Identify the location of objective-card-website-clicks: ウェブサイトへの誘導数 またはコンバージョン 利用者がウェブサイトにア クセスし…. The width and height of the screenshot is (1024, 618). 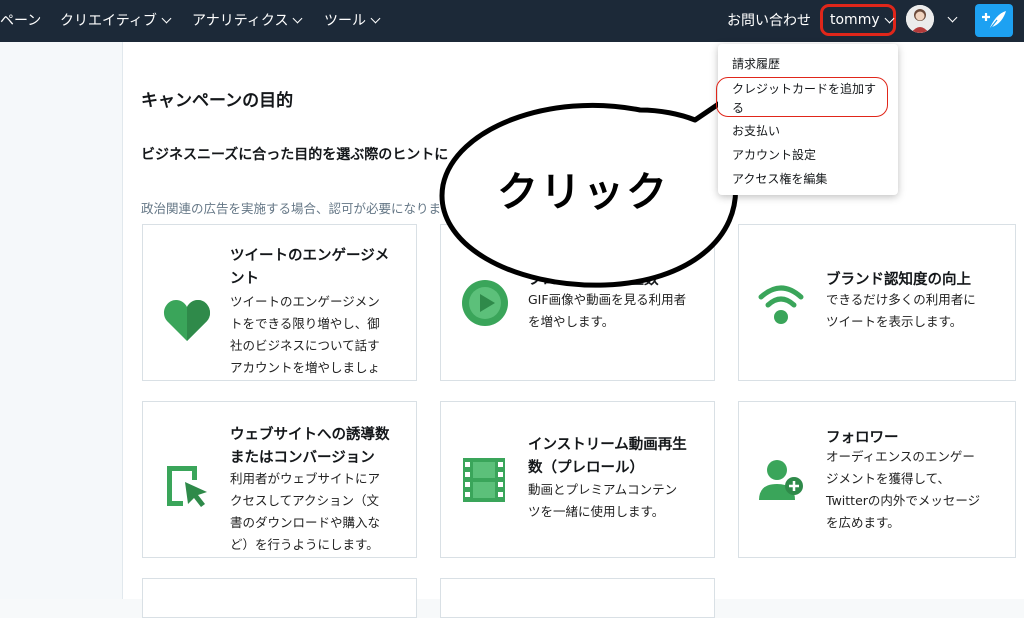
(279, 479).